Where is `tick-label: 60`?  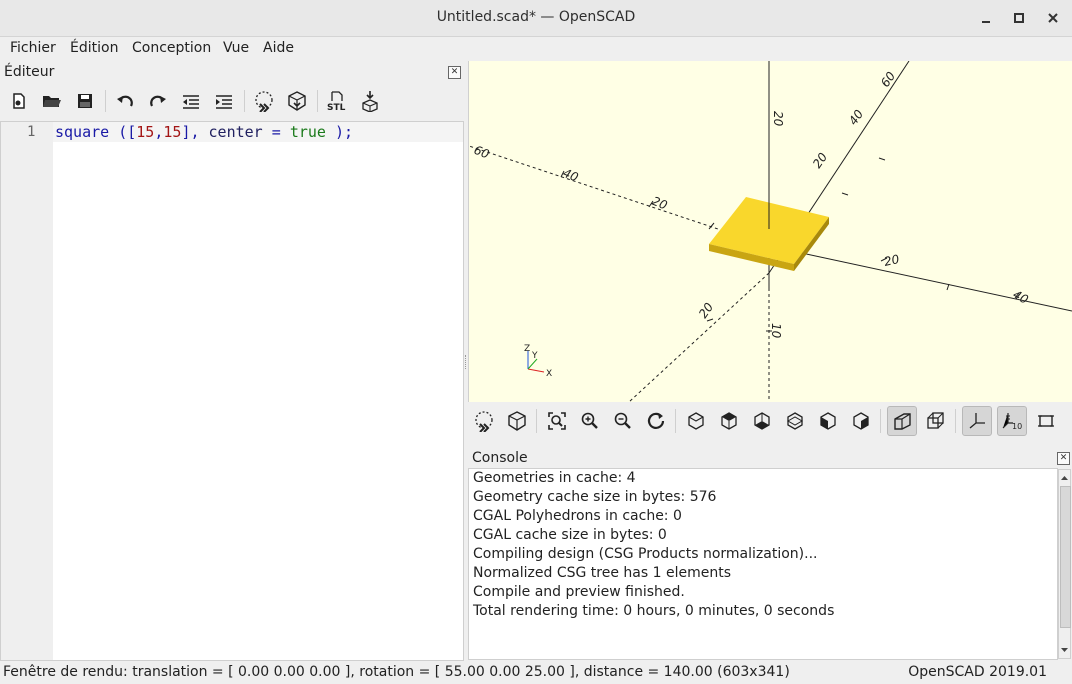 tick-label: 60 is located at coordinates (888, 79).